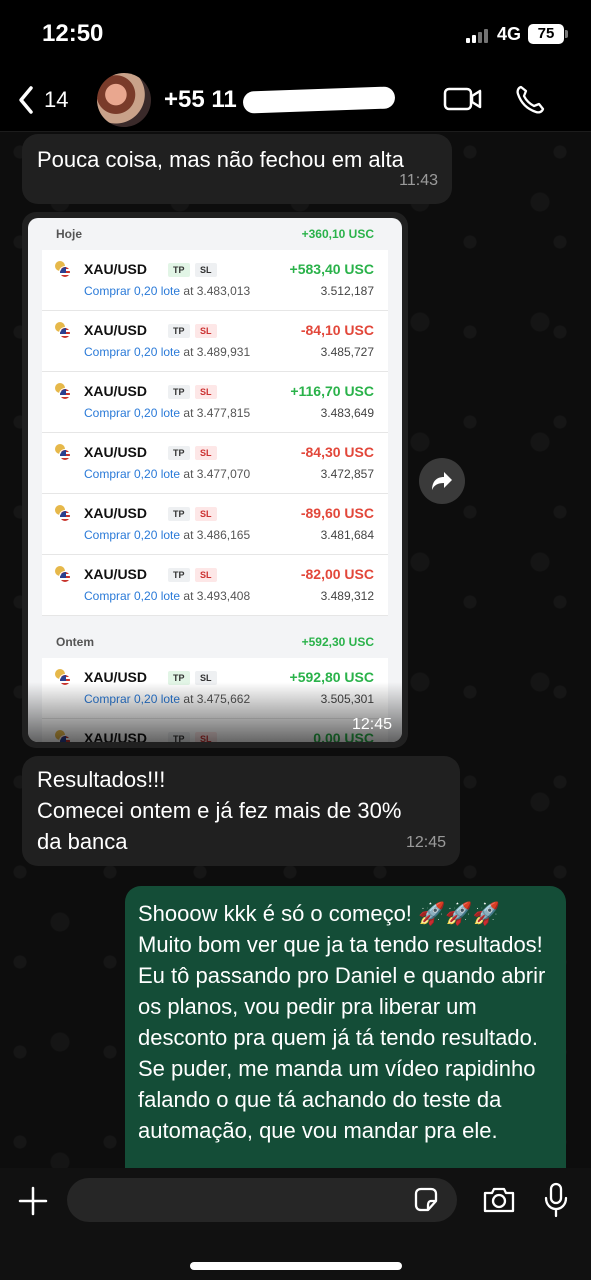 This screenshot has height=1280, width=591. Describe the element at coordinates (220, 159) in the screenshot. I see `message-text: Pouca coisa, mas não fechou em alta` at that location.